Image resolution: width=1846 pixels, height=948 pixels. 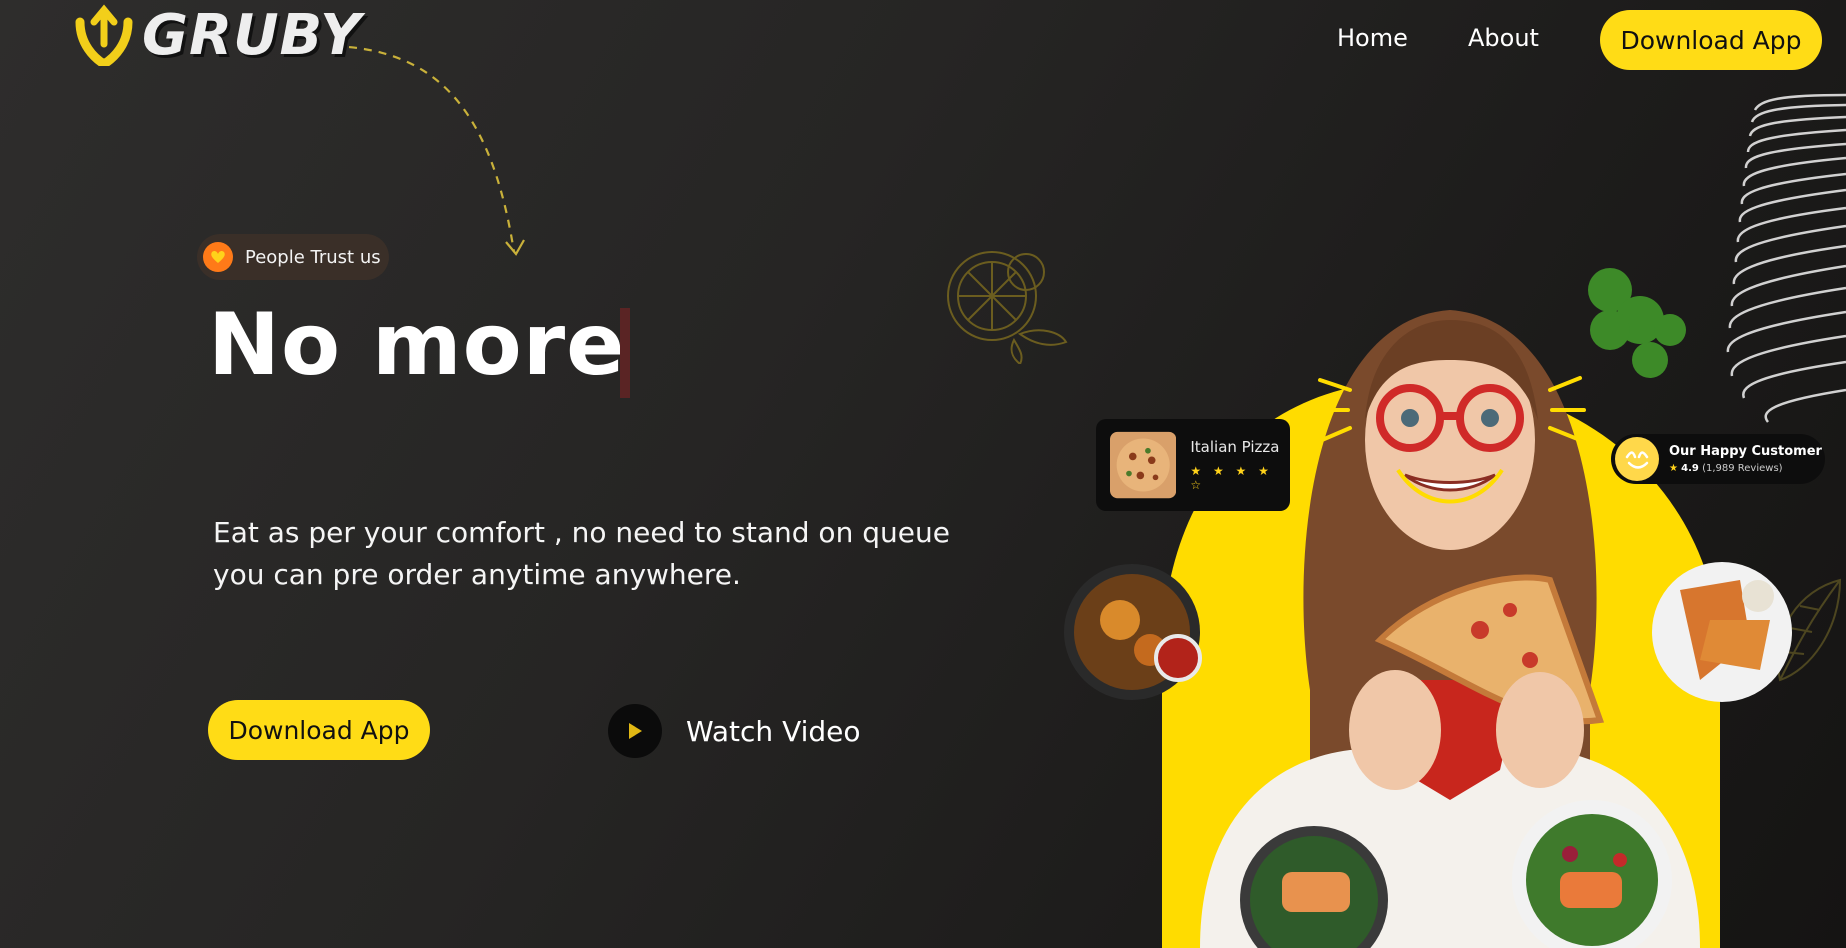 What do you see at coordinates (1235, 447) in the screenshot?
I see `pizza-card-title: Italian Pizza` at bounding box center [1235, 447].